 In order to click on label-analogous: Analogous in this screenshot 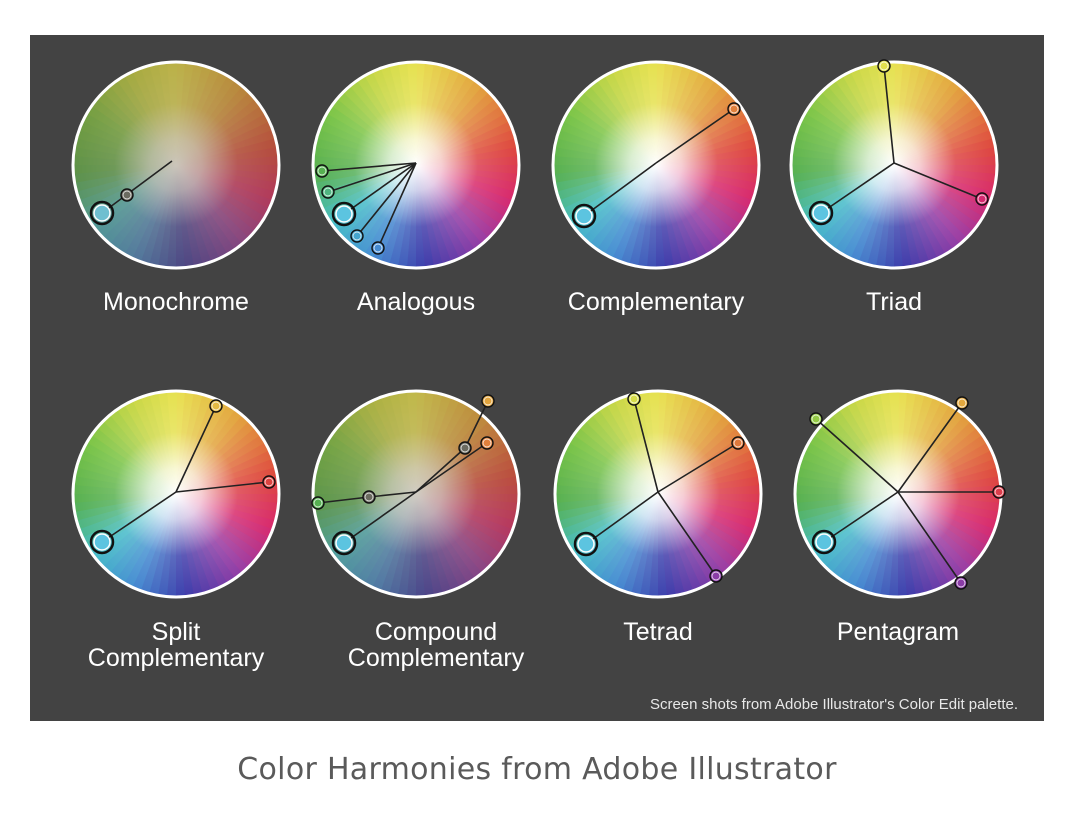, I will do `click(416, 302)`.